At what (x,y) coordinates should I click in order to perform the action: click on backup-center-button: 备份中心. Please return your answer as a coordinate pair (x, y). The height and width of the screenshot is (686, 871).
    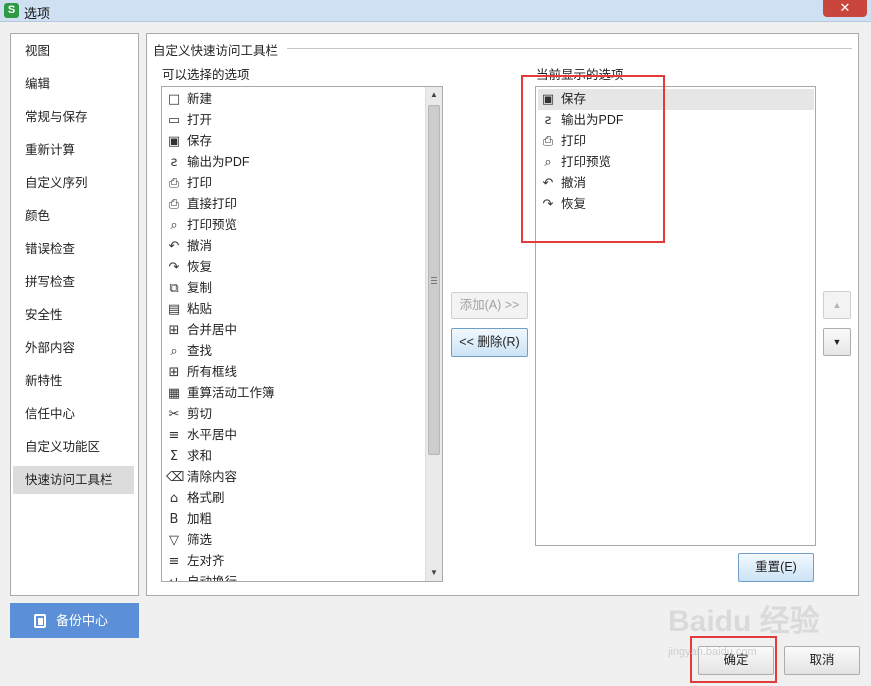
    Looking at the image, I should click on (74, 620).